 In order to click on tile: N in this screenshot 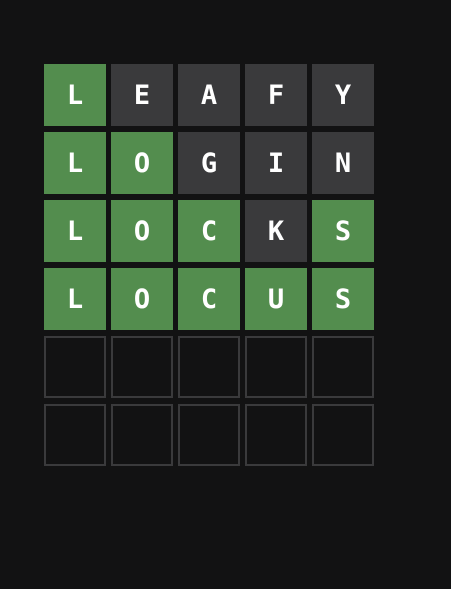, I will do `click(343, 163)`.